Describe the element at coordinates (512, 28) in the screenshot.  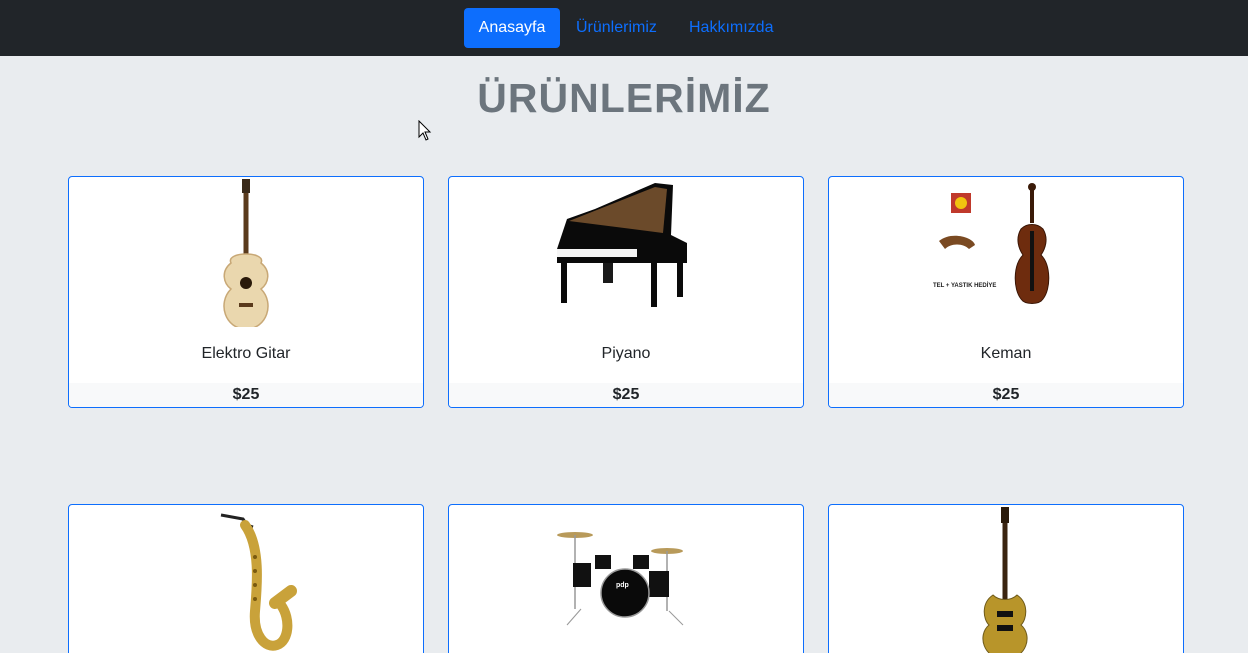
I see `nav-anasayfa: Anasayfa` at that location.